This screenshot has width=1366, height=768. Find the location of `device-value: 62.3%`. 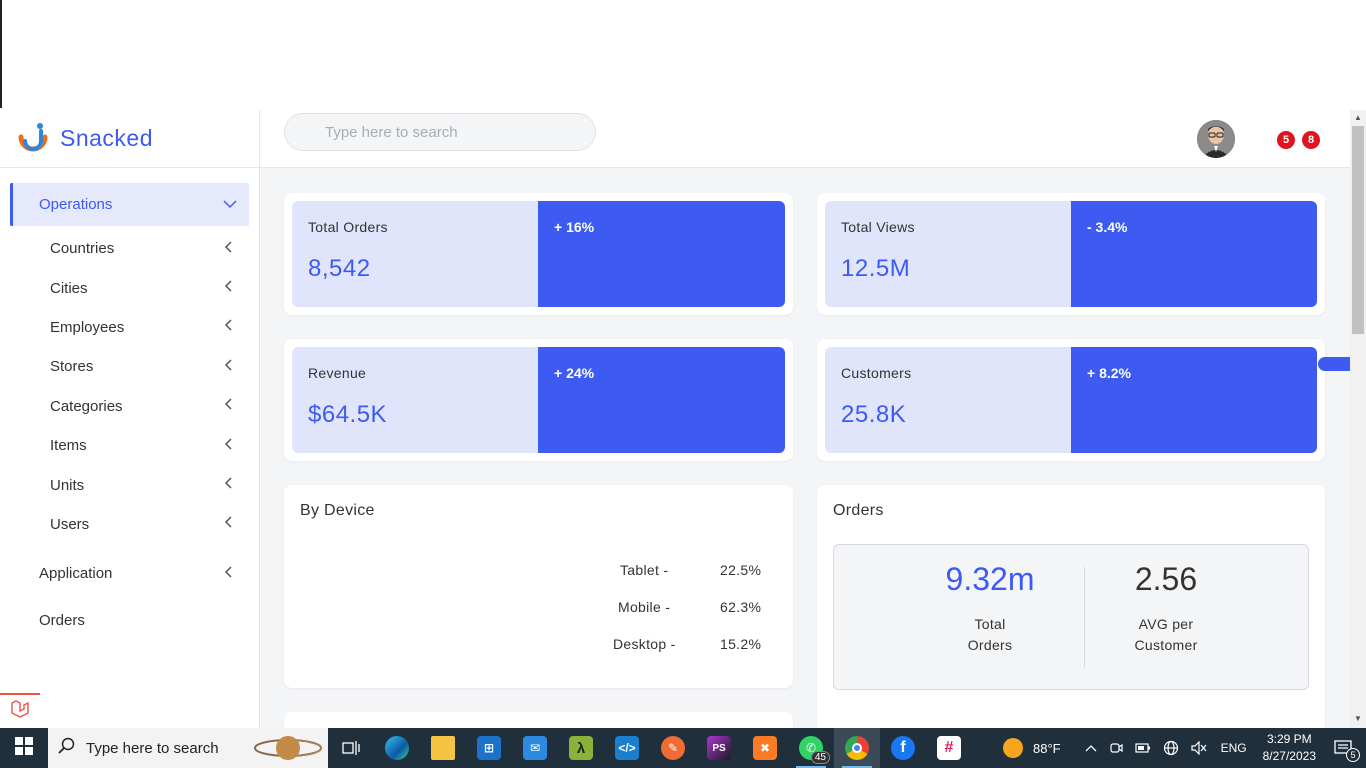

device-value: 62.3% is located at coordinates (741, 607).